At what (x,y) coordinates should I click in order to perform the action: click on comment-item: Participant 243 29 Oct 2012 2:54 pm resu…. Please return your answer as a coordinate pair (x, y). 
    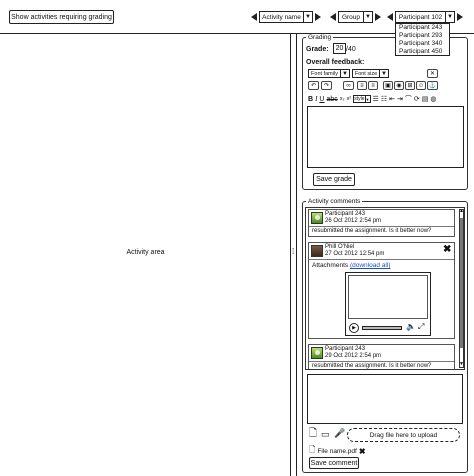
    Looking at the image, I should click on (381, 356).